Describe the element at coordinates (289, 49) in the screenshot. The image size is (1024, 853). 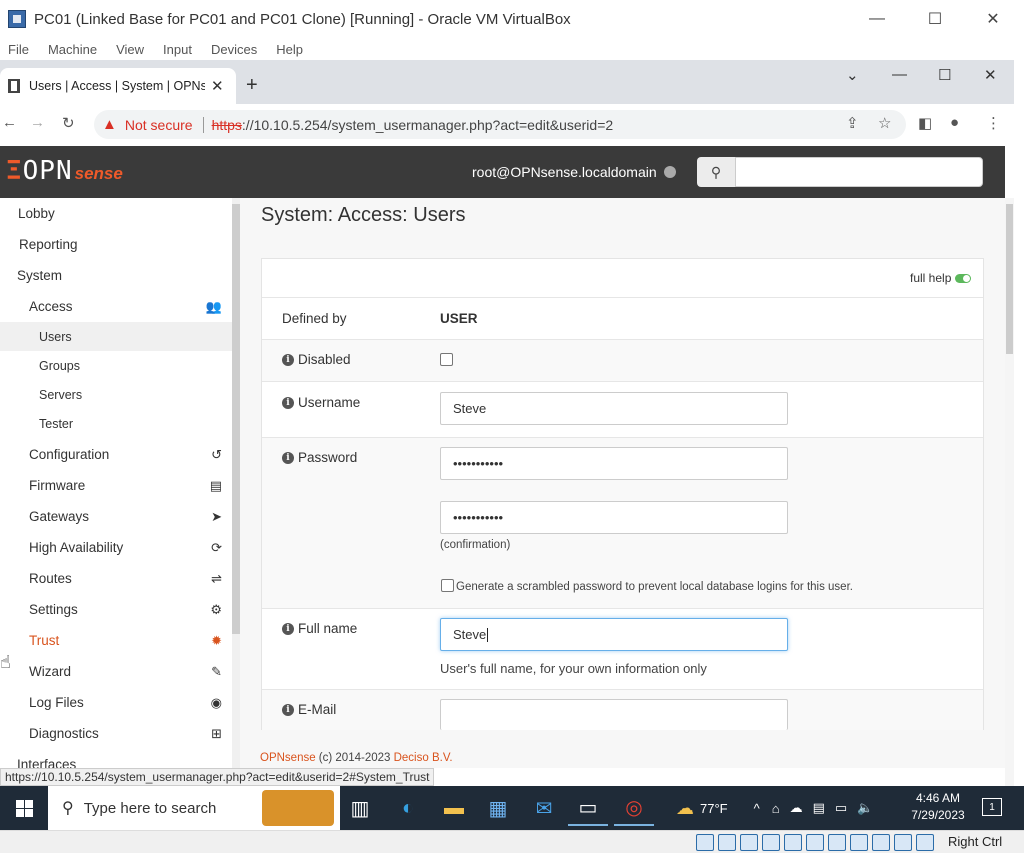
I see `menu-help: Help` at that location.